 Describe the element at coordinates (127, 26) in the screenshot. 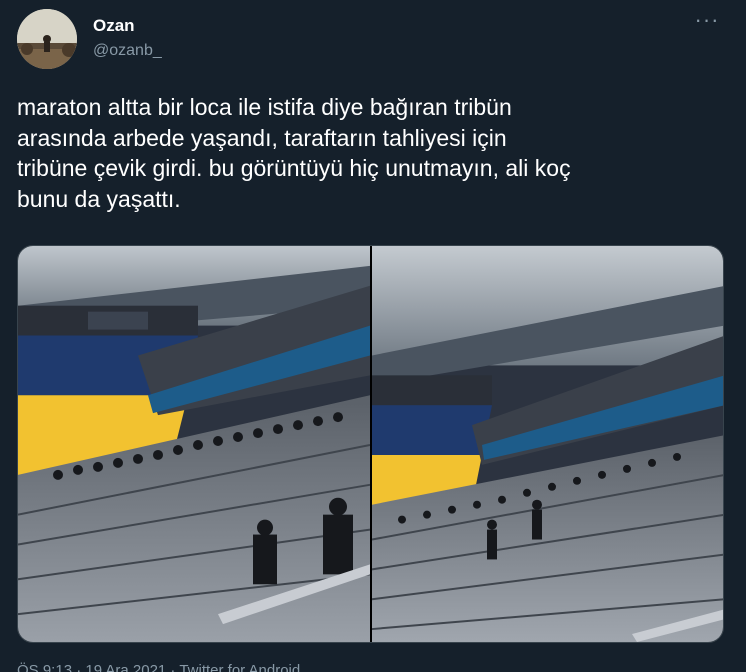

I see `display-name: Ozan` at that location.